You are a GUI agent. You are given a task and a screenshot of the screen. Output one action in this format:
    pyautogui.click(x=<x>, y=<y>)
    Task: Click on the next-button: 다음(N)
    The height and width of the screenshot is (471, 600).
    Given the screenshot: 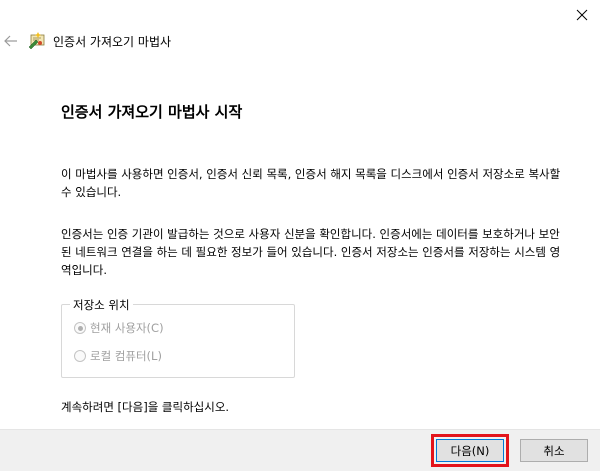 What is the action you would take?
    pyautogui.click(x=470, y=450)
    